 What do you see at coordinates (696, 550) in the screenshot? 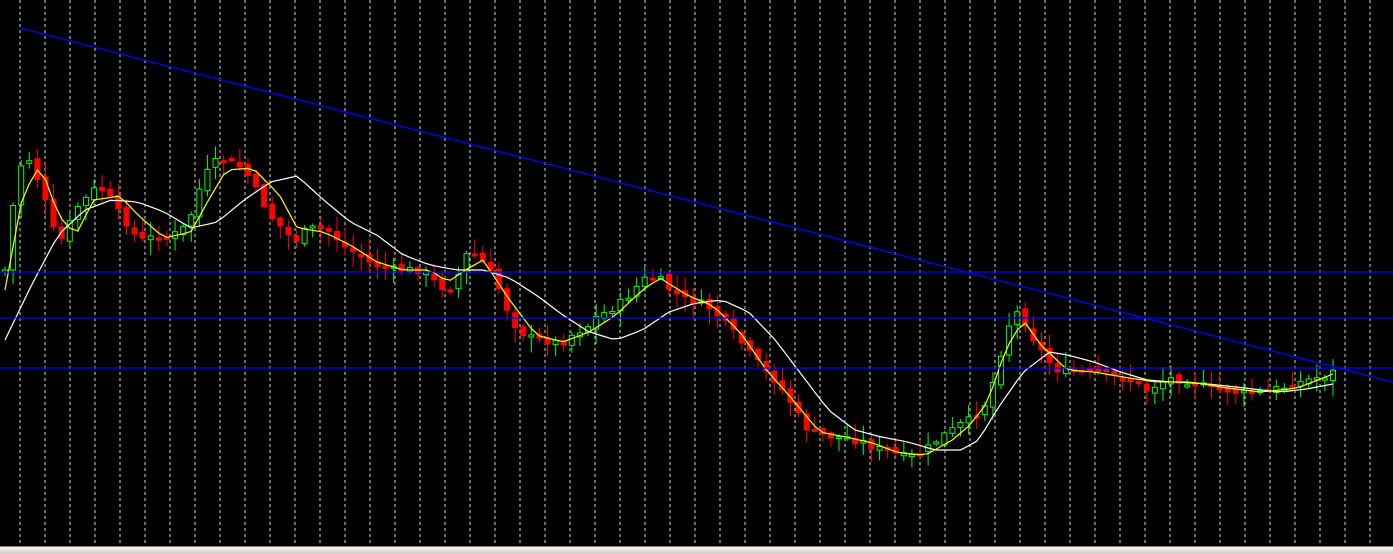
I see `horizontal-scrollbar` at bounding box center [696, 550].